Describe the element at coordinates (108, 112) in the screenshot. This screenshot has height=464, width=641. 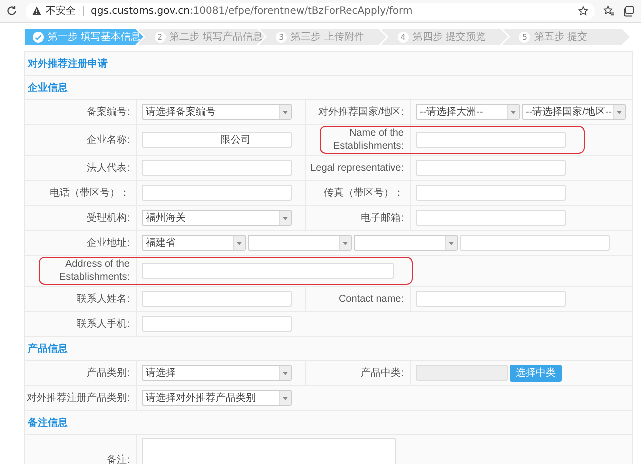
I see `field-label: 备案编号:` at that location.